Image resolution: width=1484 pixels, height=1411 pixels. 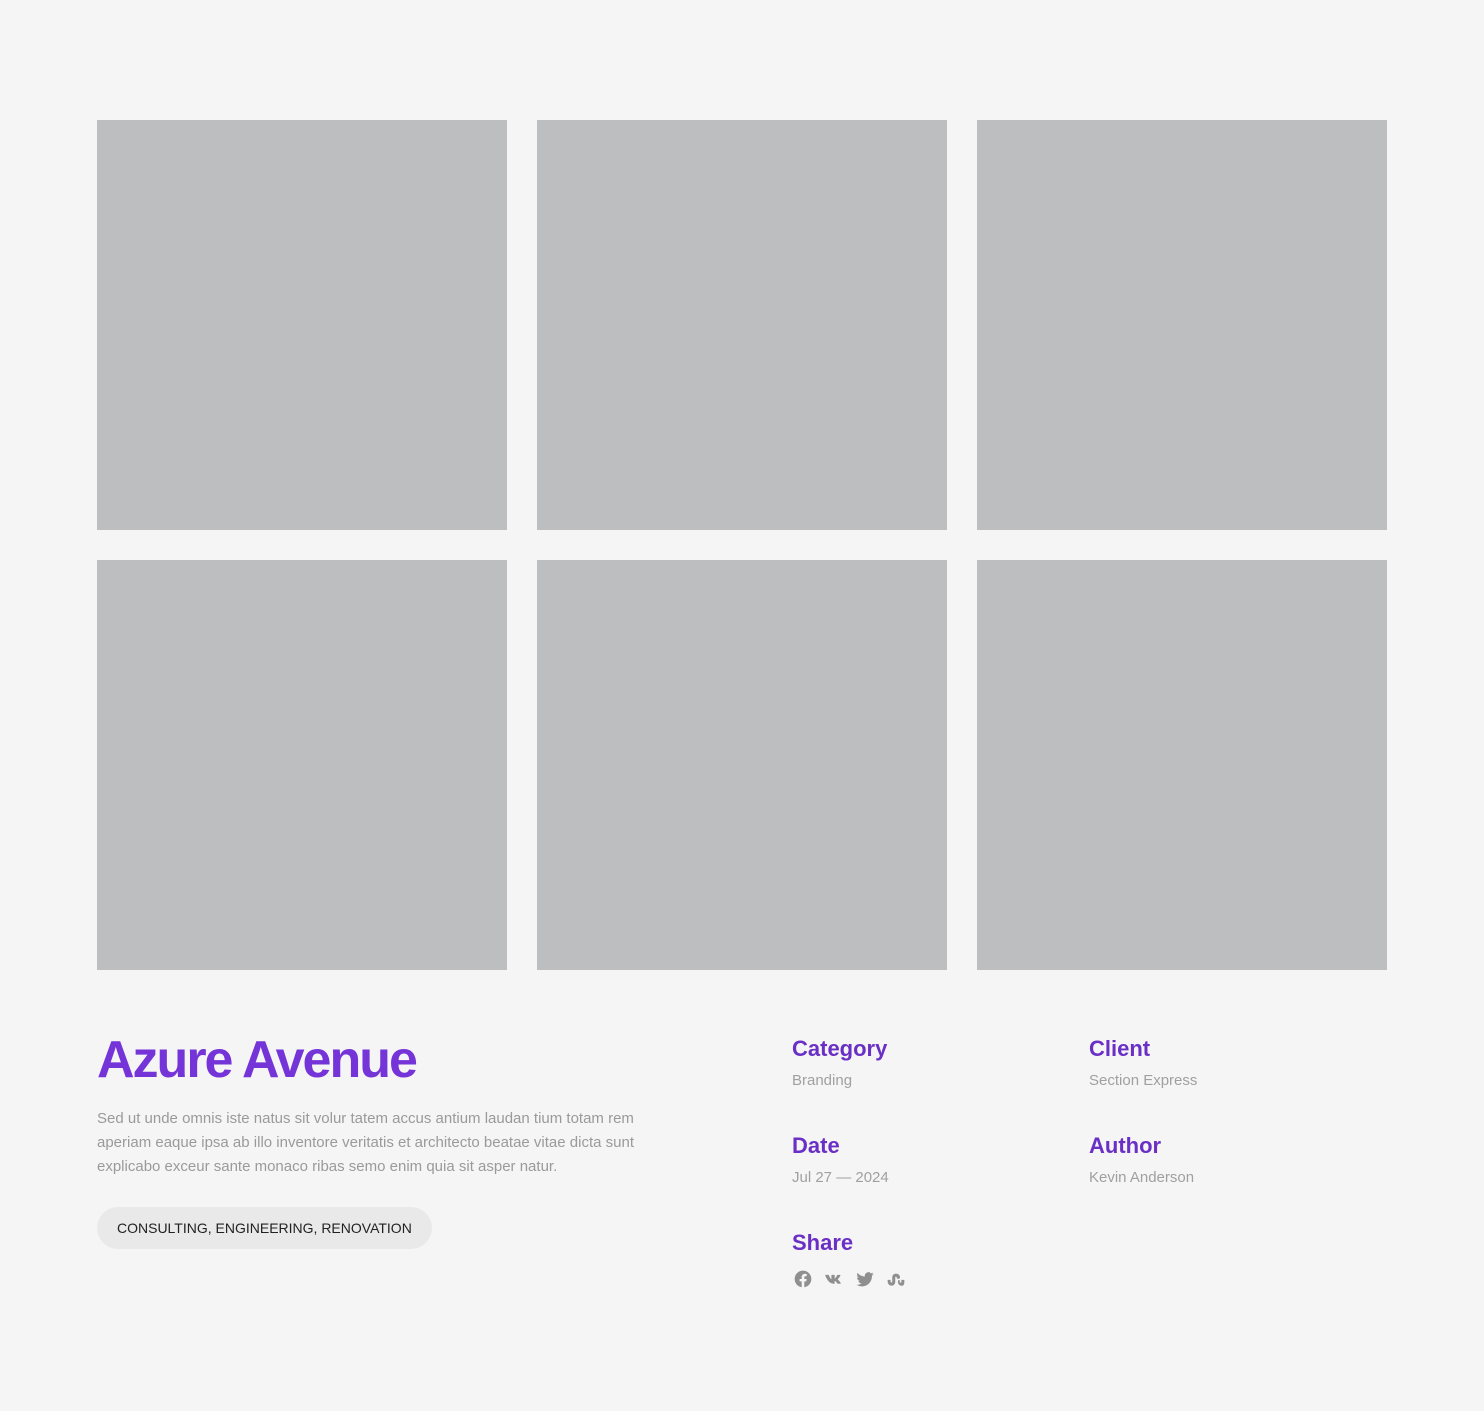 What do you see at coordinates (1143, 1063) in the screenshot?
I see `meta-client: Client Section Express` at bounding box center [1143, 1063].